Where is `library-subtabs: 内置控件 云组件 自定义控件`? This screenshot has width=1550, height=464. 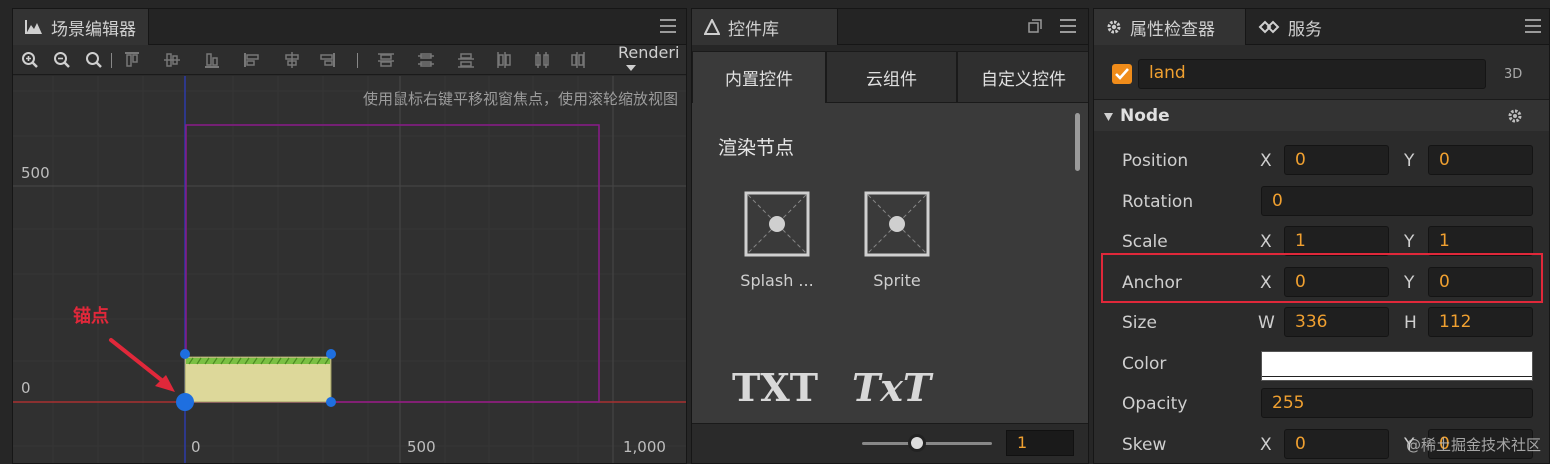
library-subtabs: 内置控件 云组件 自定义控件 is located at coordinates (890, 74).